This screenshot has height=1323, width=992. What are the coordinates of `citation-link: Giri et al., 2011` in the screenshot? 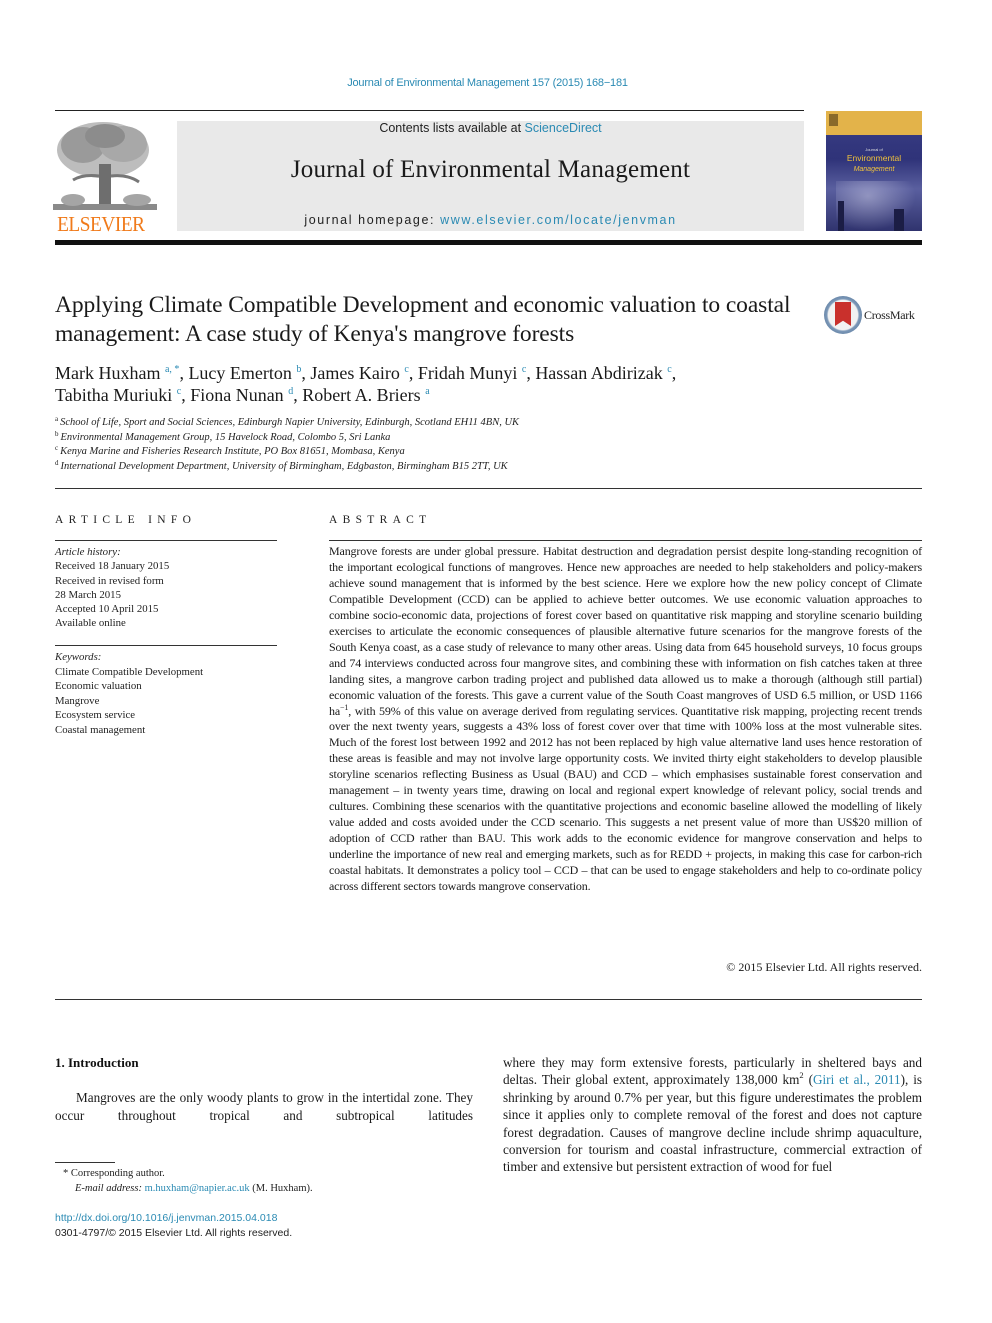 It's located at (857, 1079).